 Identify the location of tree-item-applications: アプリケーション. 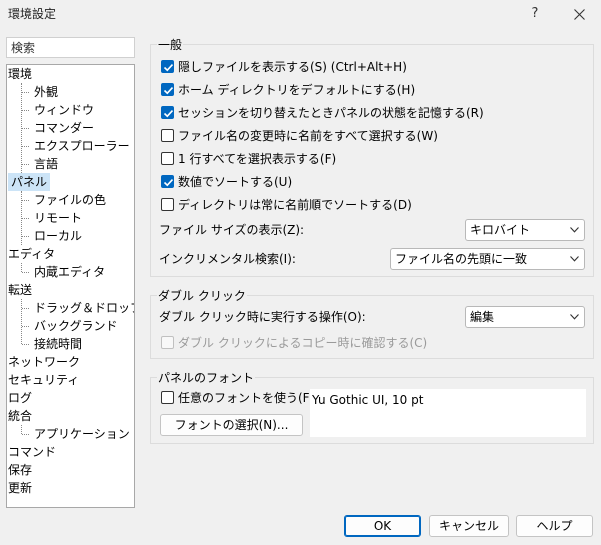
(82, 434).